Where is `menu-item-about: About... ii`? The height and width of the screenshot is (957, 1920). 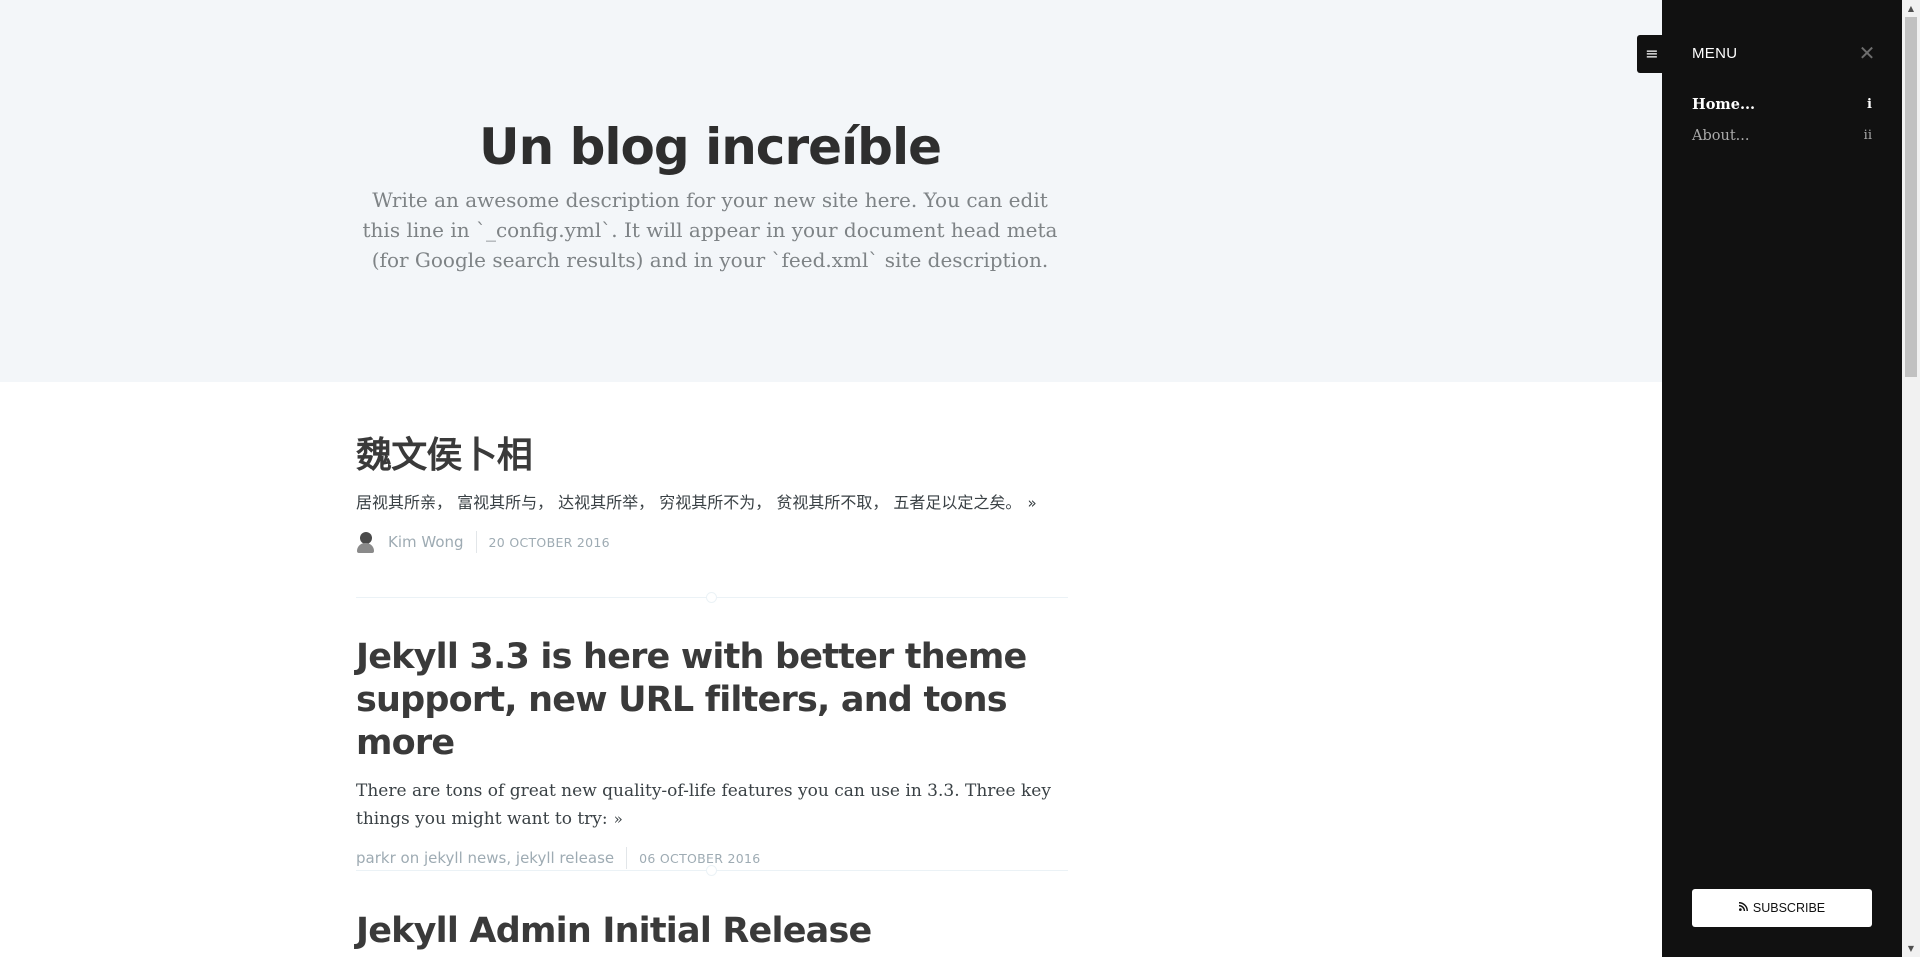
menu-item-about: About... ii is located at coordinates (1782, 141).